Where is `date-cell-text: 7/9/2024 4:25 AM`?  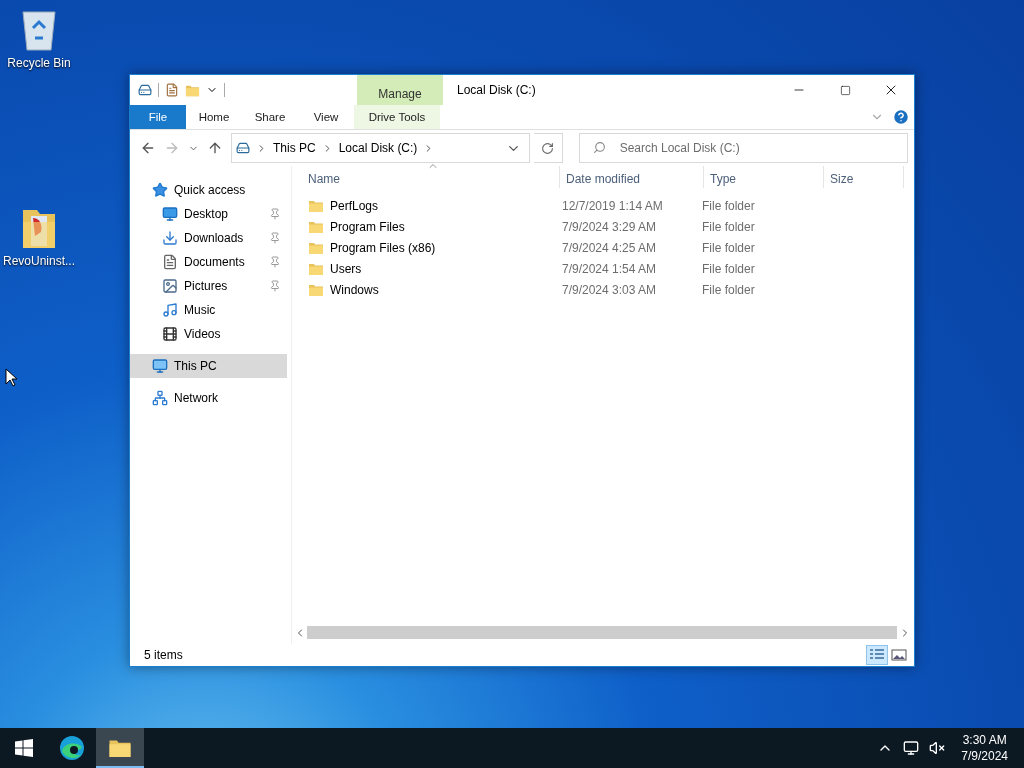 date-cell-text: 7/9/2024 4:25 AM is located at coordinates (610, 247).